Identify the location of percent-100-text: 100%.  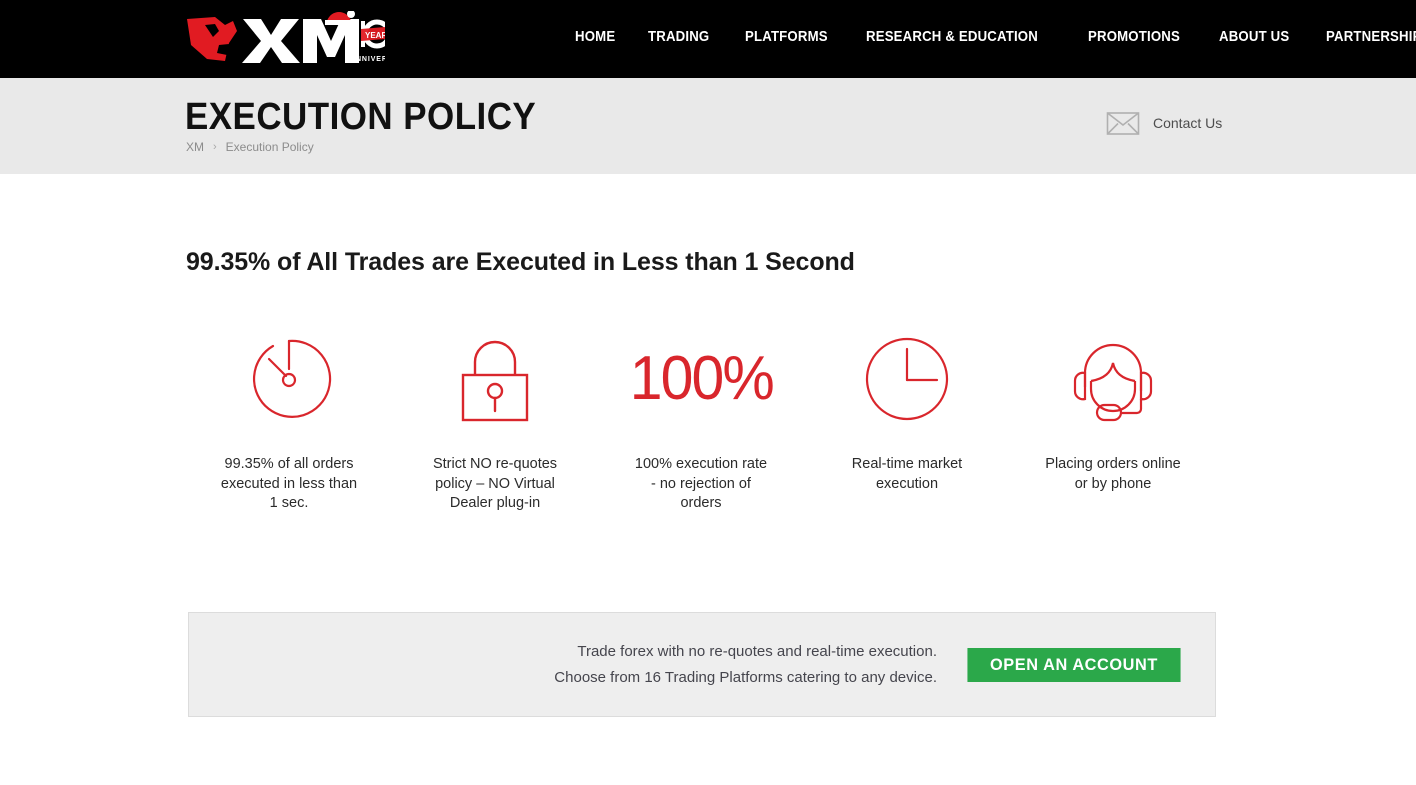
(701, 378).